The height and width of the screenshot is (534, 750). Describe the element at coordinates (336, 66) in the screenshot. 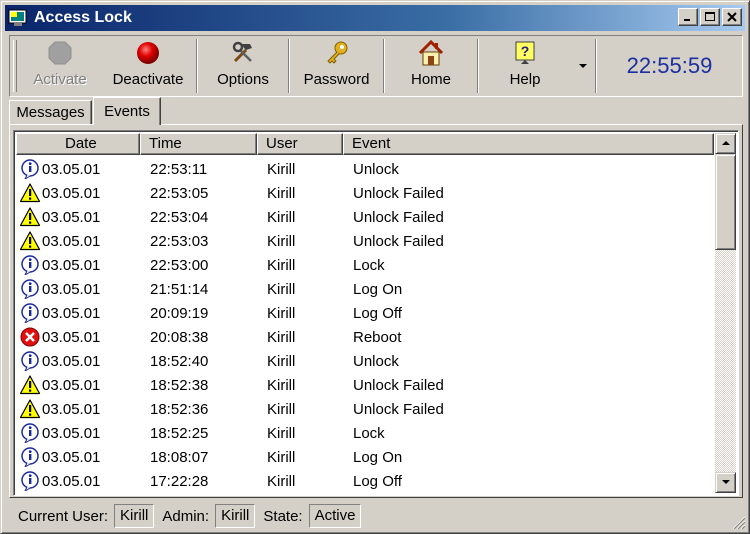

I see `password-button: Password` at that location.